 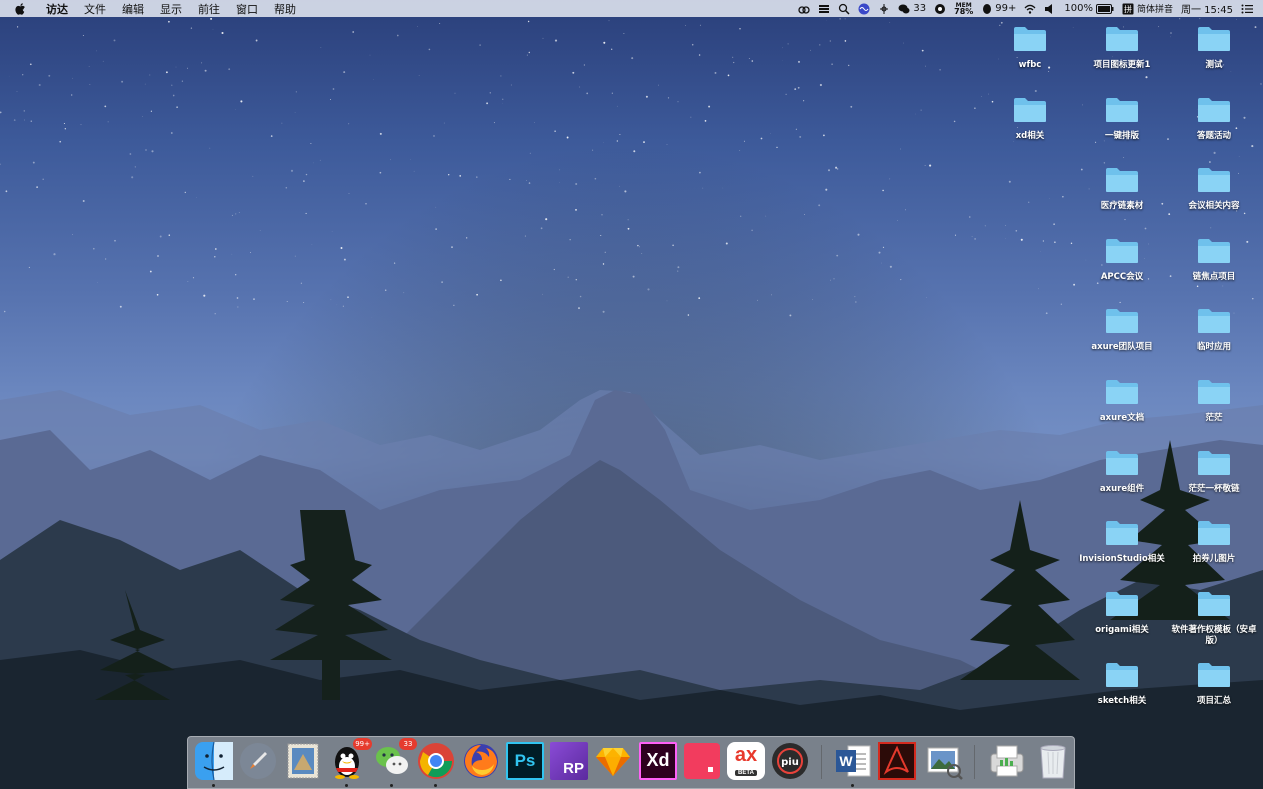 What do you see at coordinates (1122, 277) in the screenshot?
I see `folder-label: APCC会议` at bounding box center [1122, 277].